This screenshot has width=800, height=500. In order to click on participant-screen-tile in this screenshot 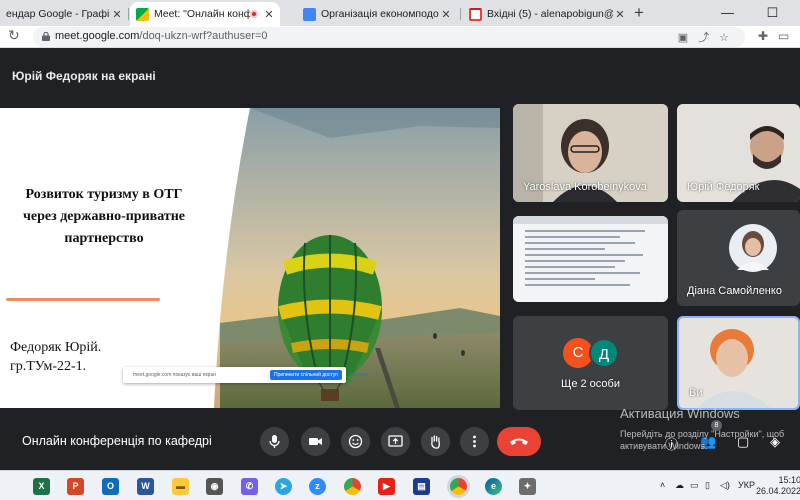, I will do `click(590, 259)`.